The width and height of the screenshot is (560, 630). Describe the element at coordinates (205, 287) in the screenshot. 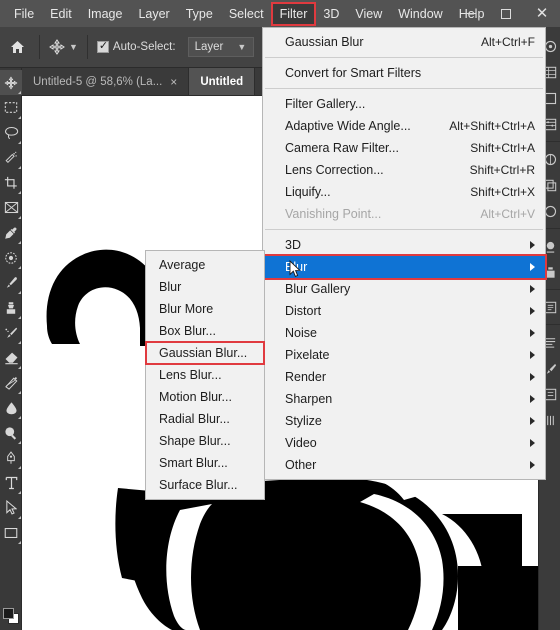

I see `submenu-item-blur: Blur` at that location.